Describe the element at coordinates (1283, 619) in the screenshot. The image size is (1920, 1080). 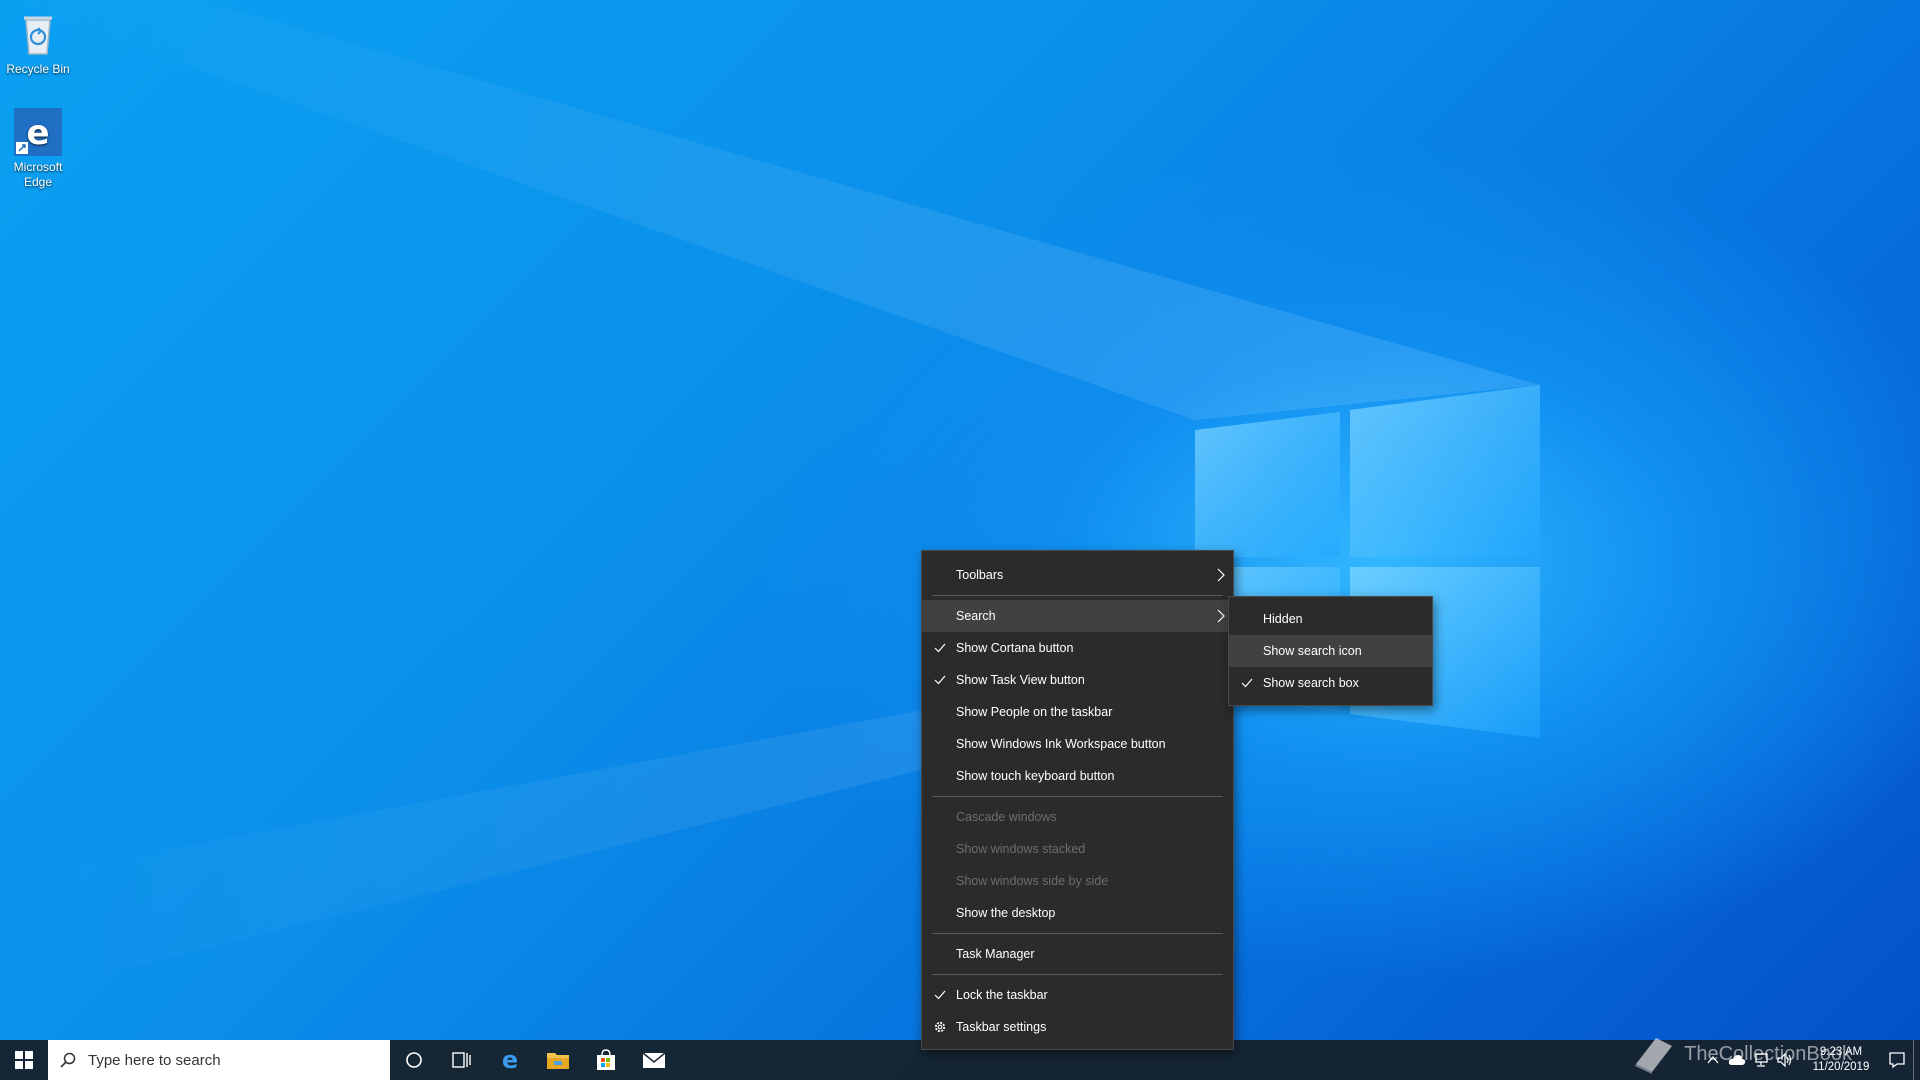
I see `menu-item-label: Hidden` at that location.